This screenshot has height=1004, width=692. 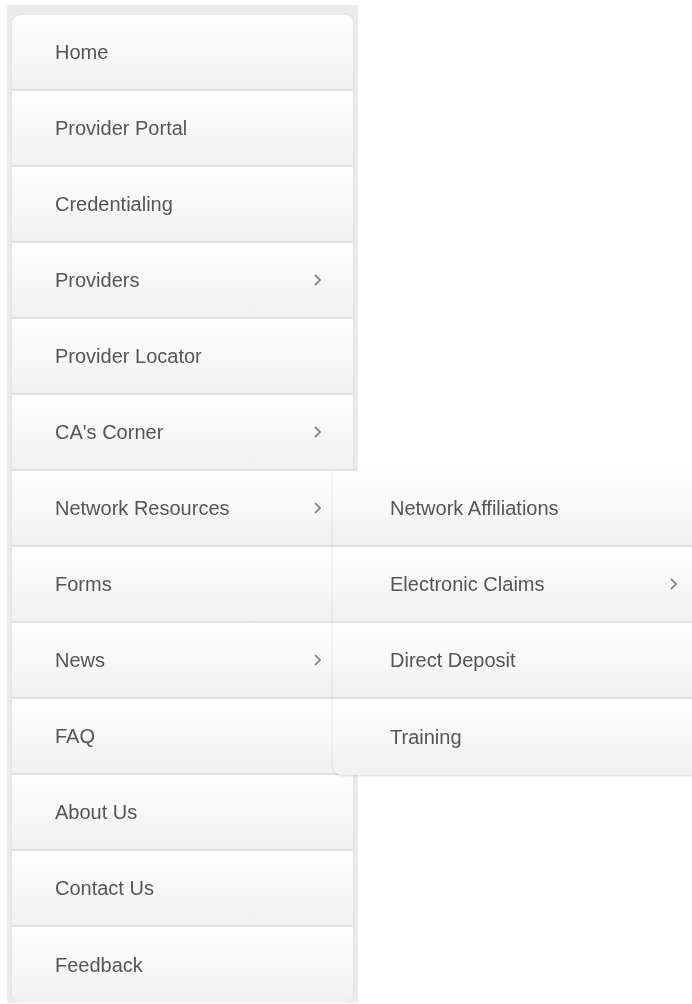 I want to click on menu-item: Network Affiliations, so click(x=512, y=509).